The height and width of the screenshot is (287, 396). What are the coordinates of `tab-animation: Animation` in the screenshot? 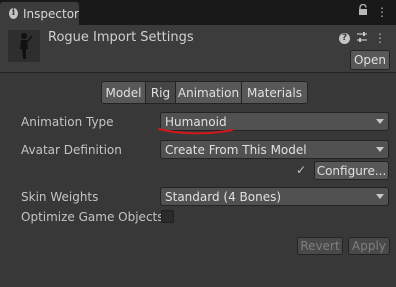 It's located at (208, 92).